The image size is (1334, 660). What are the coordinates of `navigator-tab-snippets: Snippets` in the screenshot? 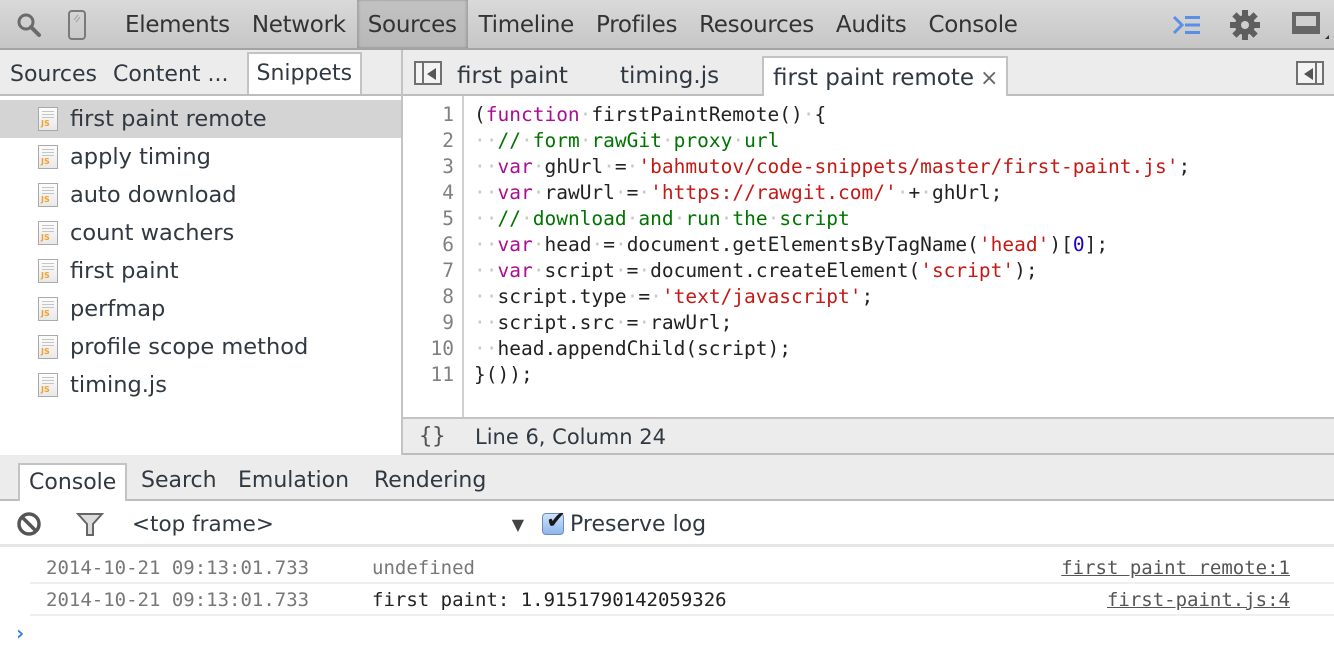 It's located at (304, 73).